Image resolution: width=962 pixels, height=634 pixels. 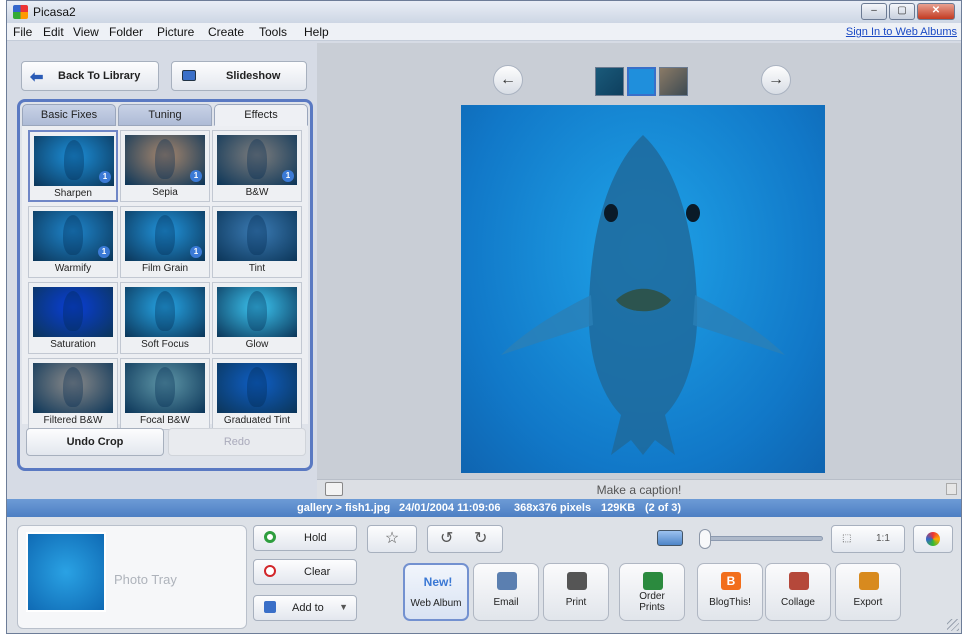 I want to click on tray-thumbnail, so click(x=66, y=572).